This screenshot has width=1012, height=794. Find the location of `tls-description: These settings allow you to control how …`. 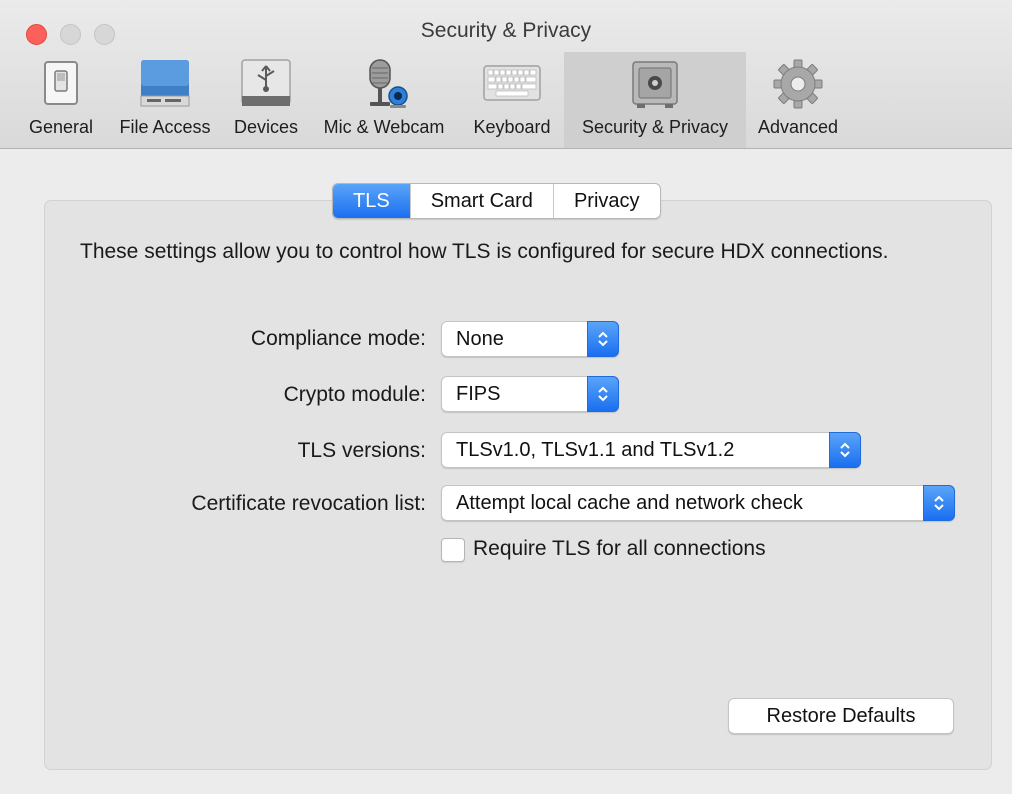

tls-description: These settings allow you to control how … is located at coordinates (484, 251).